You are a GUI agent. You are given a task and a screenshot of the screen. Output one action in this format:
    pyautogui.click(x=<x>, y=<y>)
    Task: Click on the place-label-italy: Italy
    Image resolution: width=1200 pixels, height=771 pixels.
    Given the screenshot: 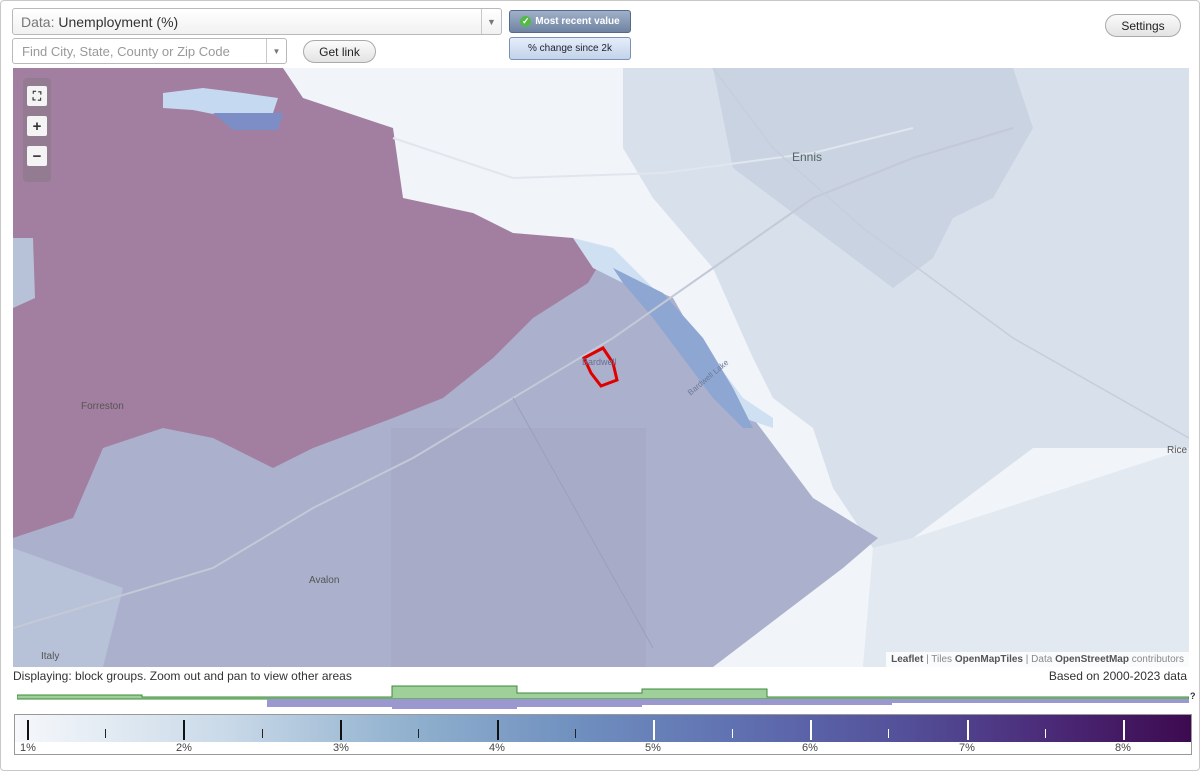 What is the action you would take?
    pyautogui.click(x=50, y=656)
    